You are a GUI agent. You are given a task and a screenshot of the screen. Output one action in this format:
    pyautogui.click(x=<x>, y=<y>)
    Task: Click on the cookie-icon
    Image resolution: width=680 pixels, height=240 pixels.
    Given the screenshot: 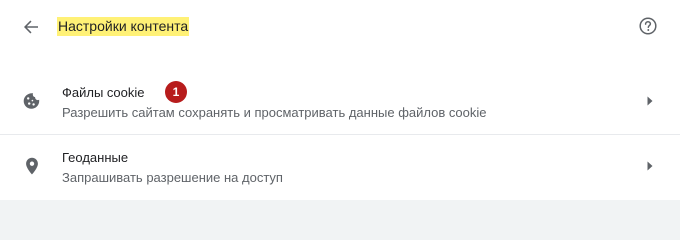 What is the action you would take?
    pyautogui.click(x=32, y=101)
    